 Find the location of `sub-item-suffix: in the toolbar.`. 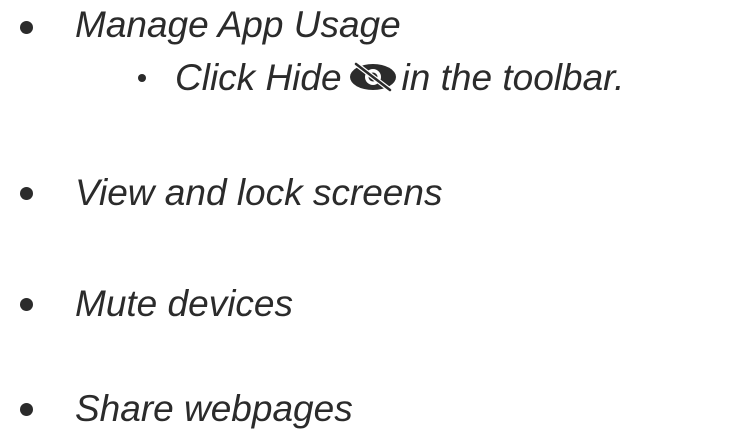

sub-item-suffix: in the toolbar. is located at coordinates (513, 77).